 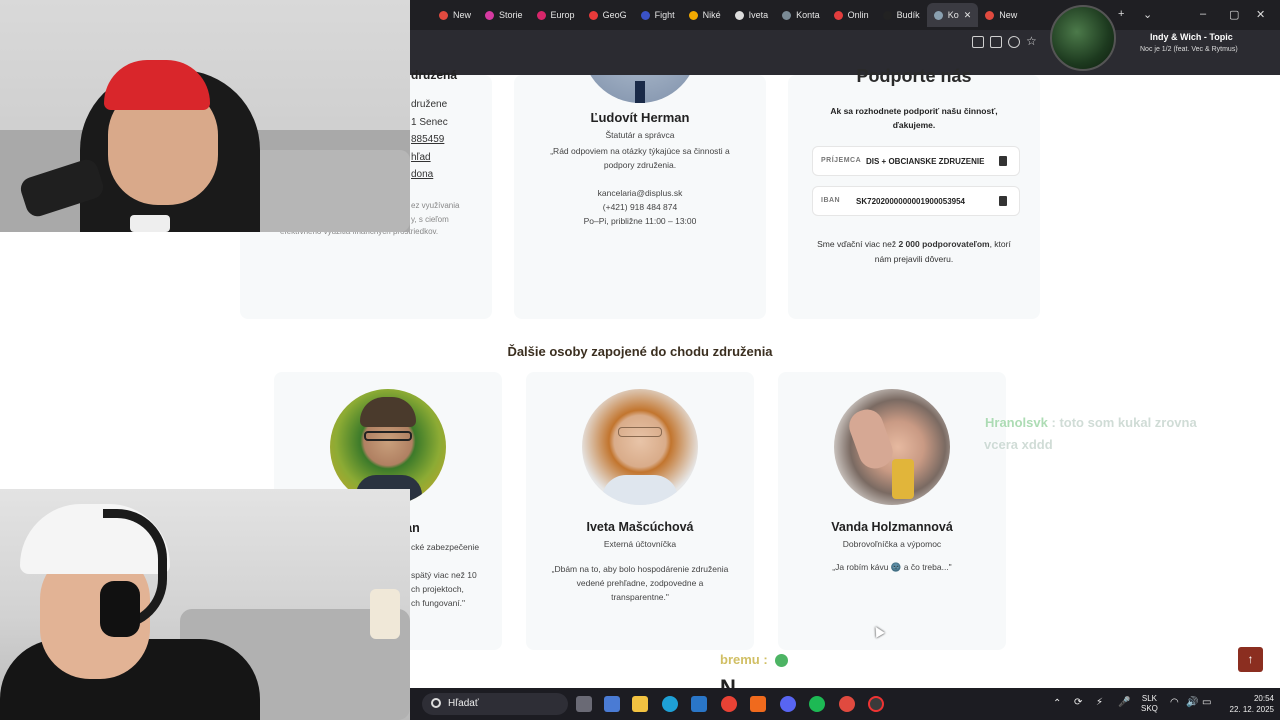 What do you see at coordinates (968, 15) in the screenshot?
I see `close-tab-icon: ✕` at bounding box center [968, 15].